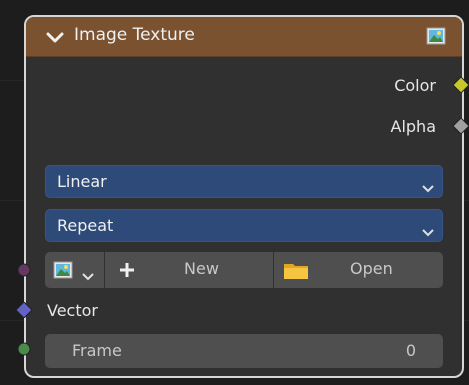 This screenshot has width=469, height=385. I want to click on extension-dropdown: Repeat, so click(244, 225).